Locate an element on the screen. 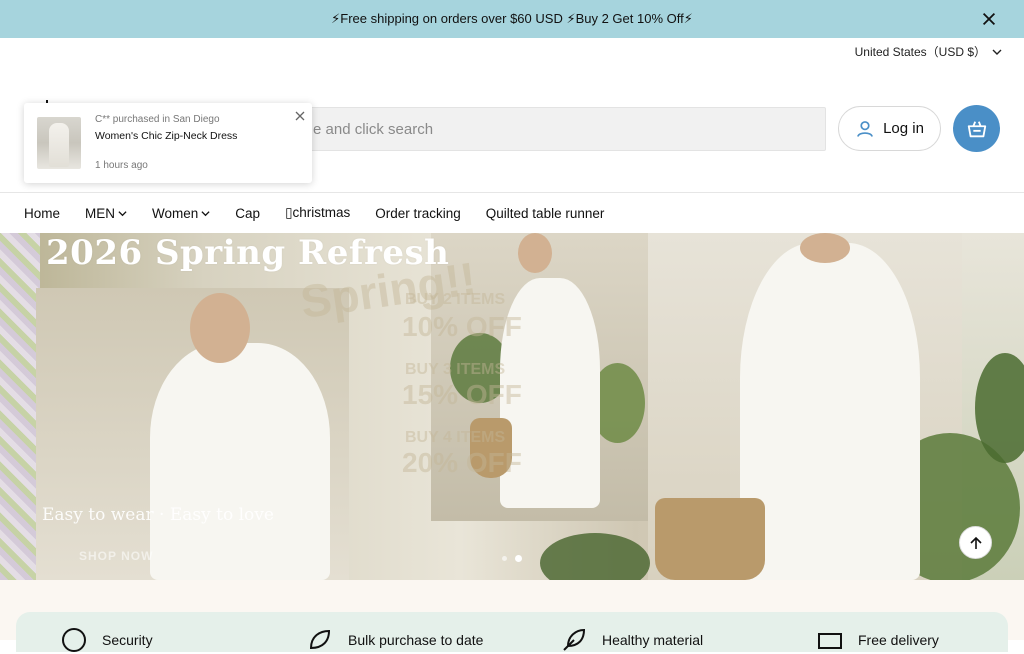 This screenshot has height=654, width=1024. arrow-up-icon is located at coordinates (975, 542).